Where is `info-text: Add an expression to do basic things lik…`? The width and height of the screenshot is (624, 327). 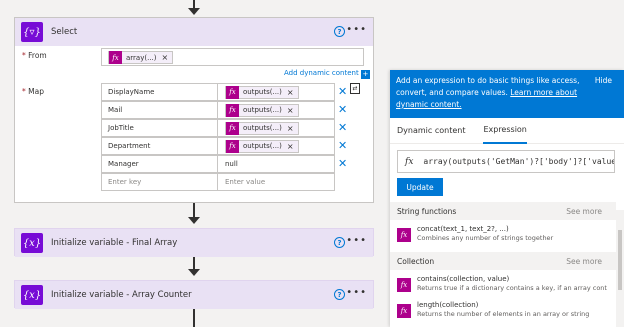
info-text: Add an expression to do basic things lik… is located at coordinates (488, 80).